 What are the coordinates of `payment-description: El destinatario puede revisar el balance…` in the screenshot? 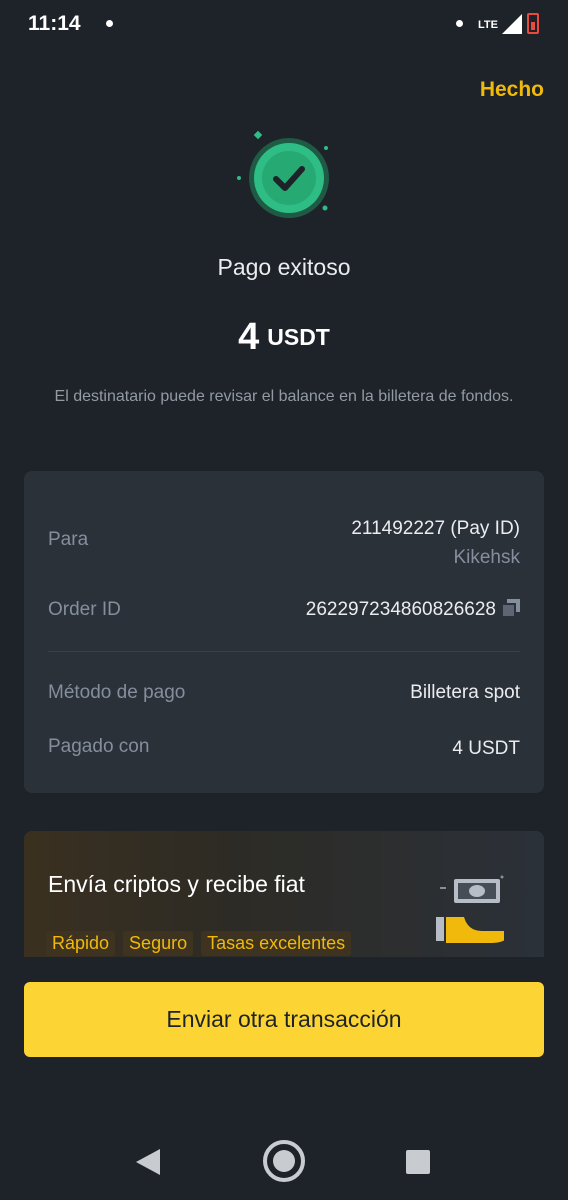 It's located at (284, 396).